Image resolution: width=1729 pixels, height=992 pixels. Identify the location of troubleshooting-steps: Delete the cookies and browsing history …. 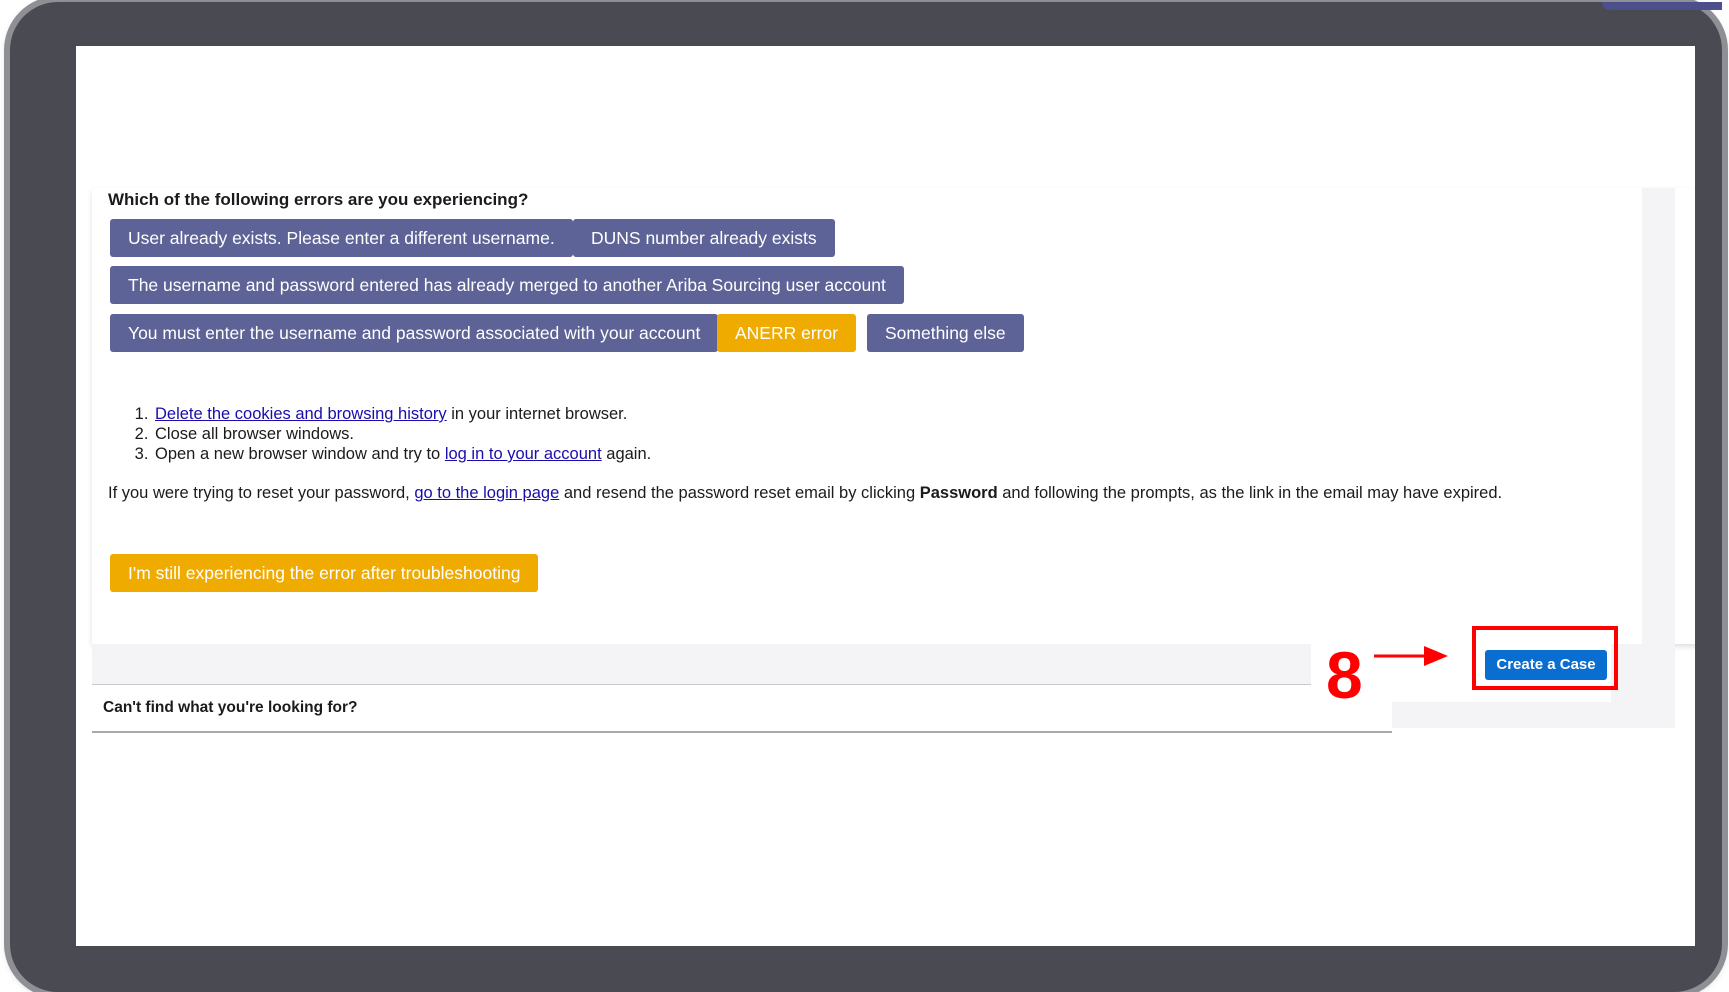
(379, 434).